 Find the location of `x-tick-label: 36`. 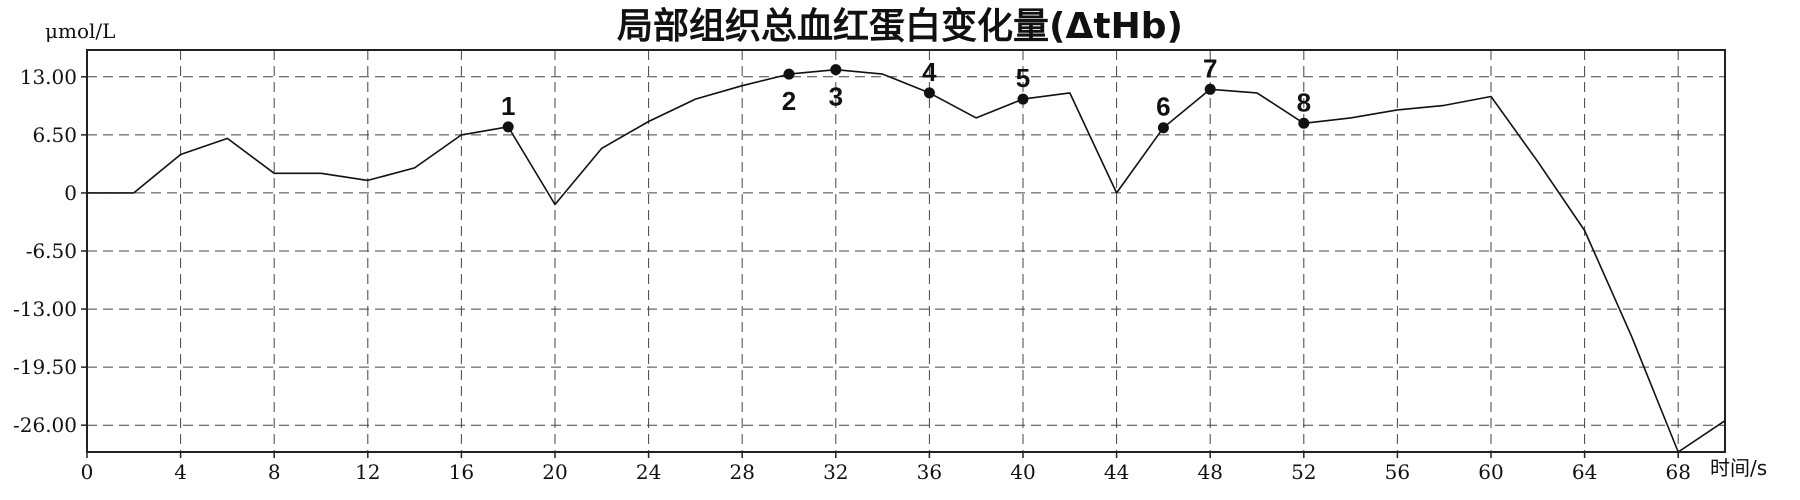

x-tick-label: 36 is located at coordinates (929, 472).